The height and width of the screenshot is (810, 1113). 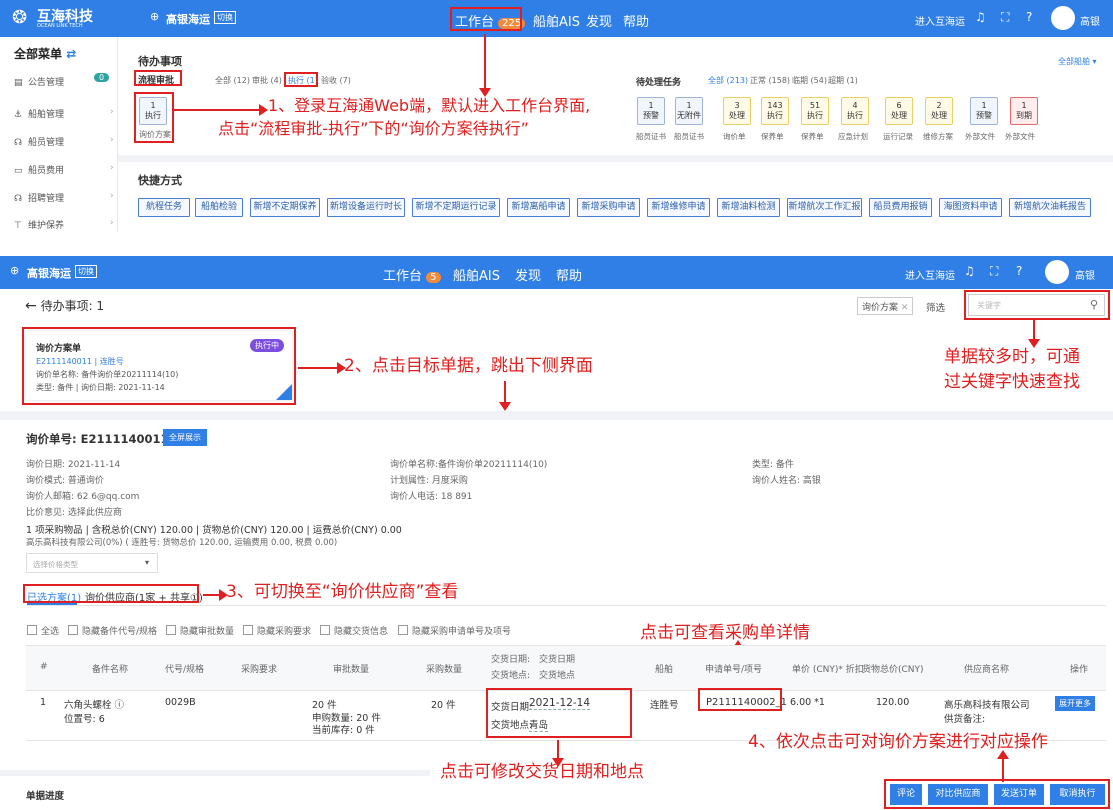 I want to click on fullscreen-button: 全屏展示, so click(x=185, y=437).